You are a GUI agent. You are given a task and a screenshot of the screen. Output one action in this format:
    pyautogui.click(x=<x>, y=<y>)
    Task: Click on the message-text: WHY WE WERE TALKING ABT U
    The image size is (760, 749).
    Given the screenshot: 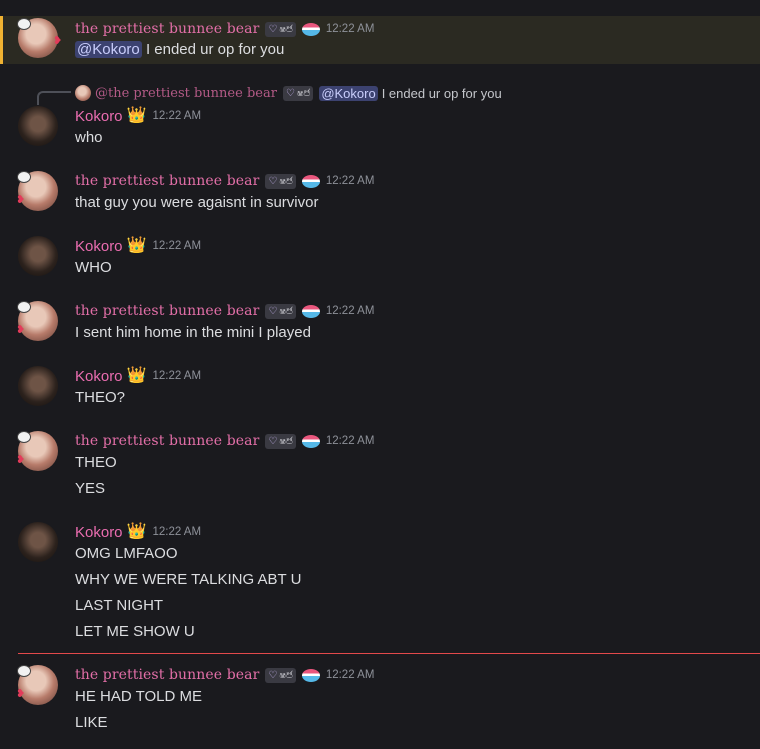 What is the action you would take?
    pyautogui.click(x=188, y=579)
    